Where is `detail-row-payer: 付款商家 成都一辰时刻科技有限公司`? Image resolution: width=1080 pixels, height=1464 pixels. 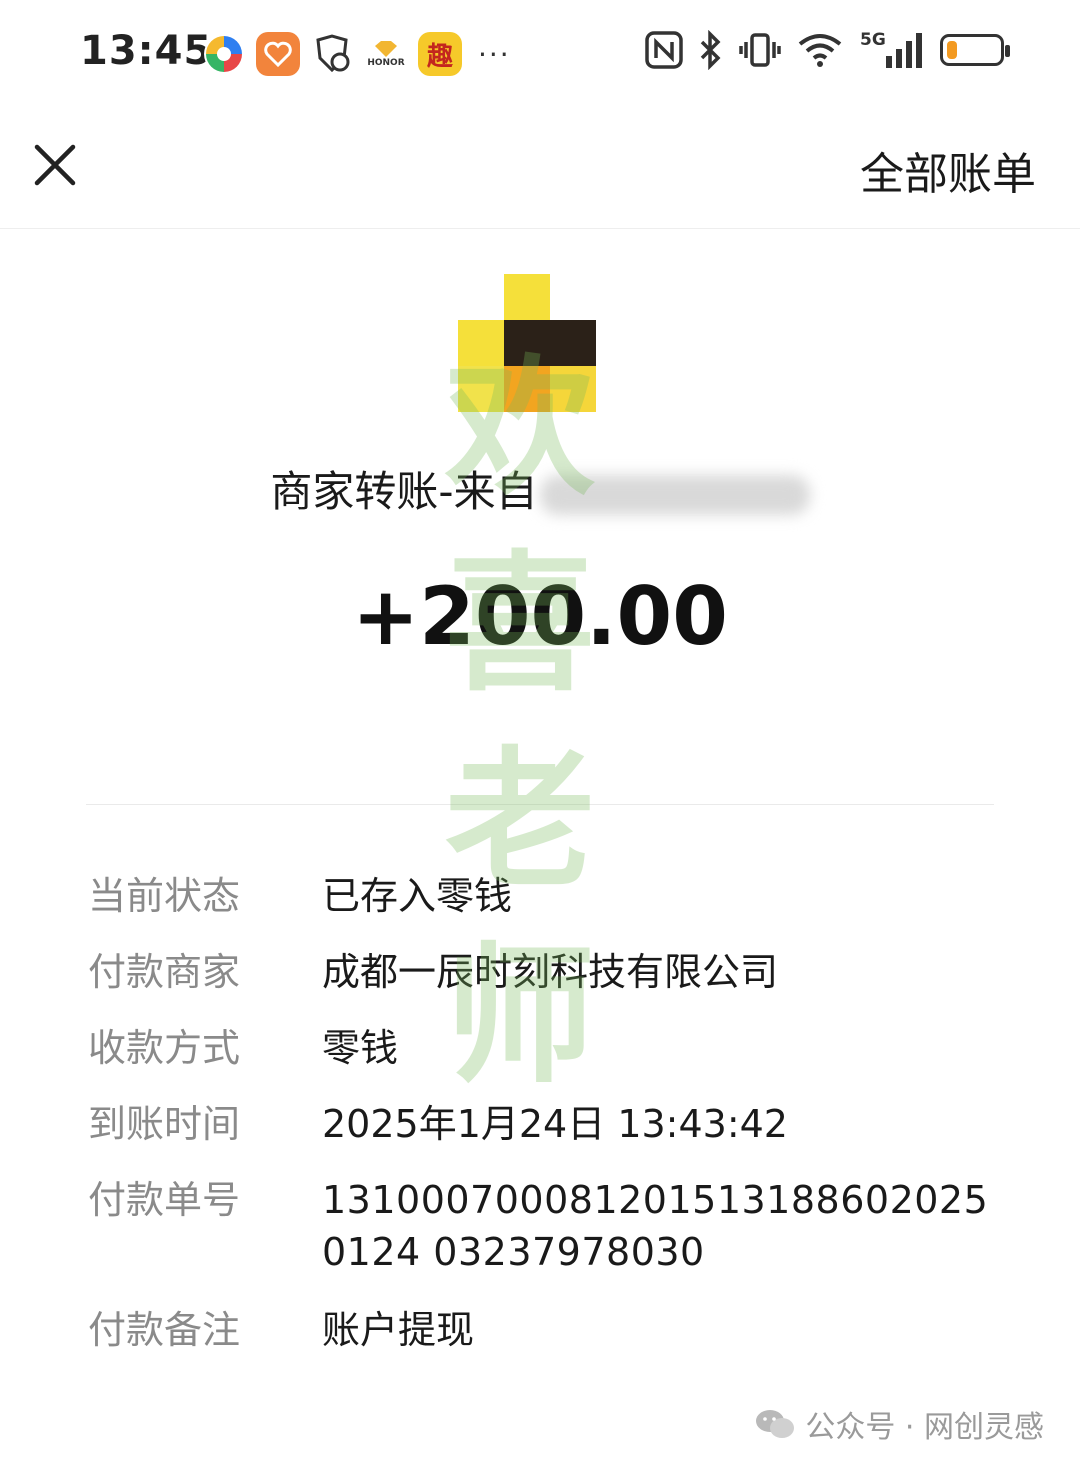
detail-row-payer: 付款商家 成都一辰时刻科技有限公司 is located at coordinates (433, 972).